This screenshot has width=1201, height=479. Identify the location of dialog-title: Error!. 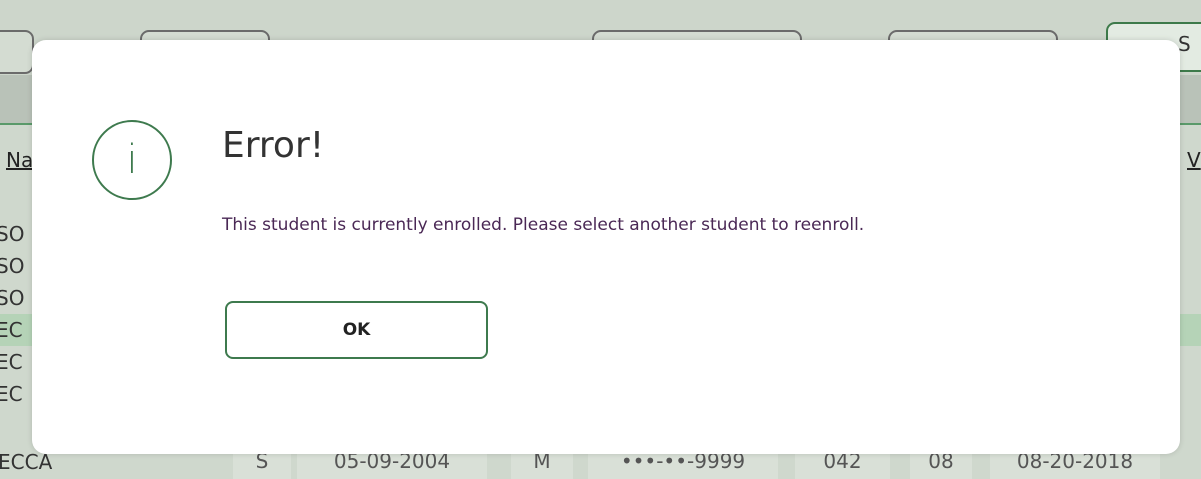
(273, 145).